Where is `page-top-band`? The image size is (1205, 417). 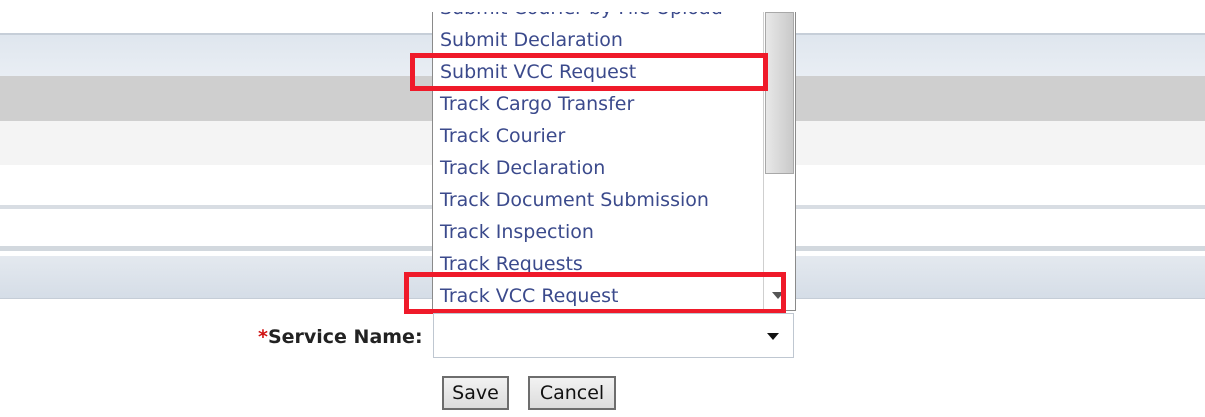
page-top-band is located at coordinates (602, 6).